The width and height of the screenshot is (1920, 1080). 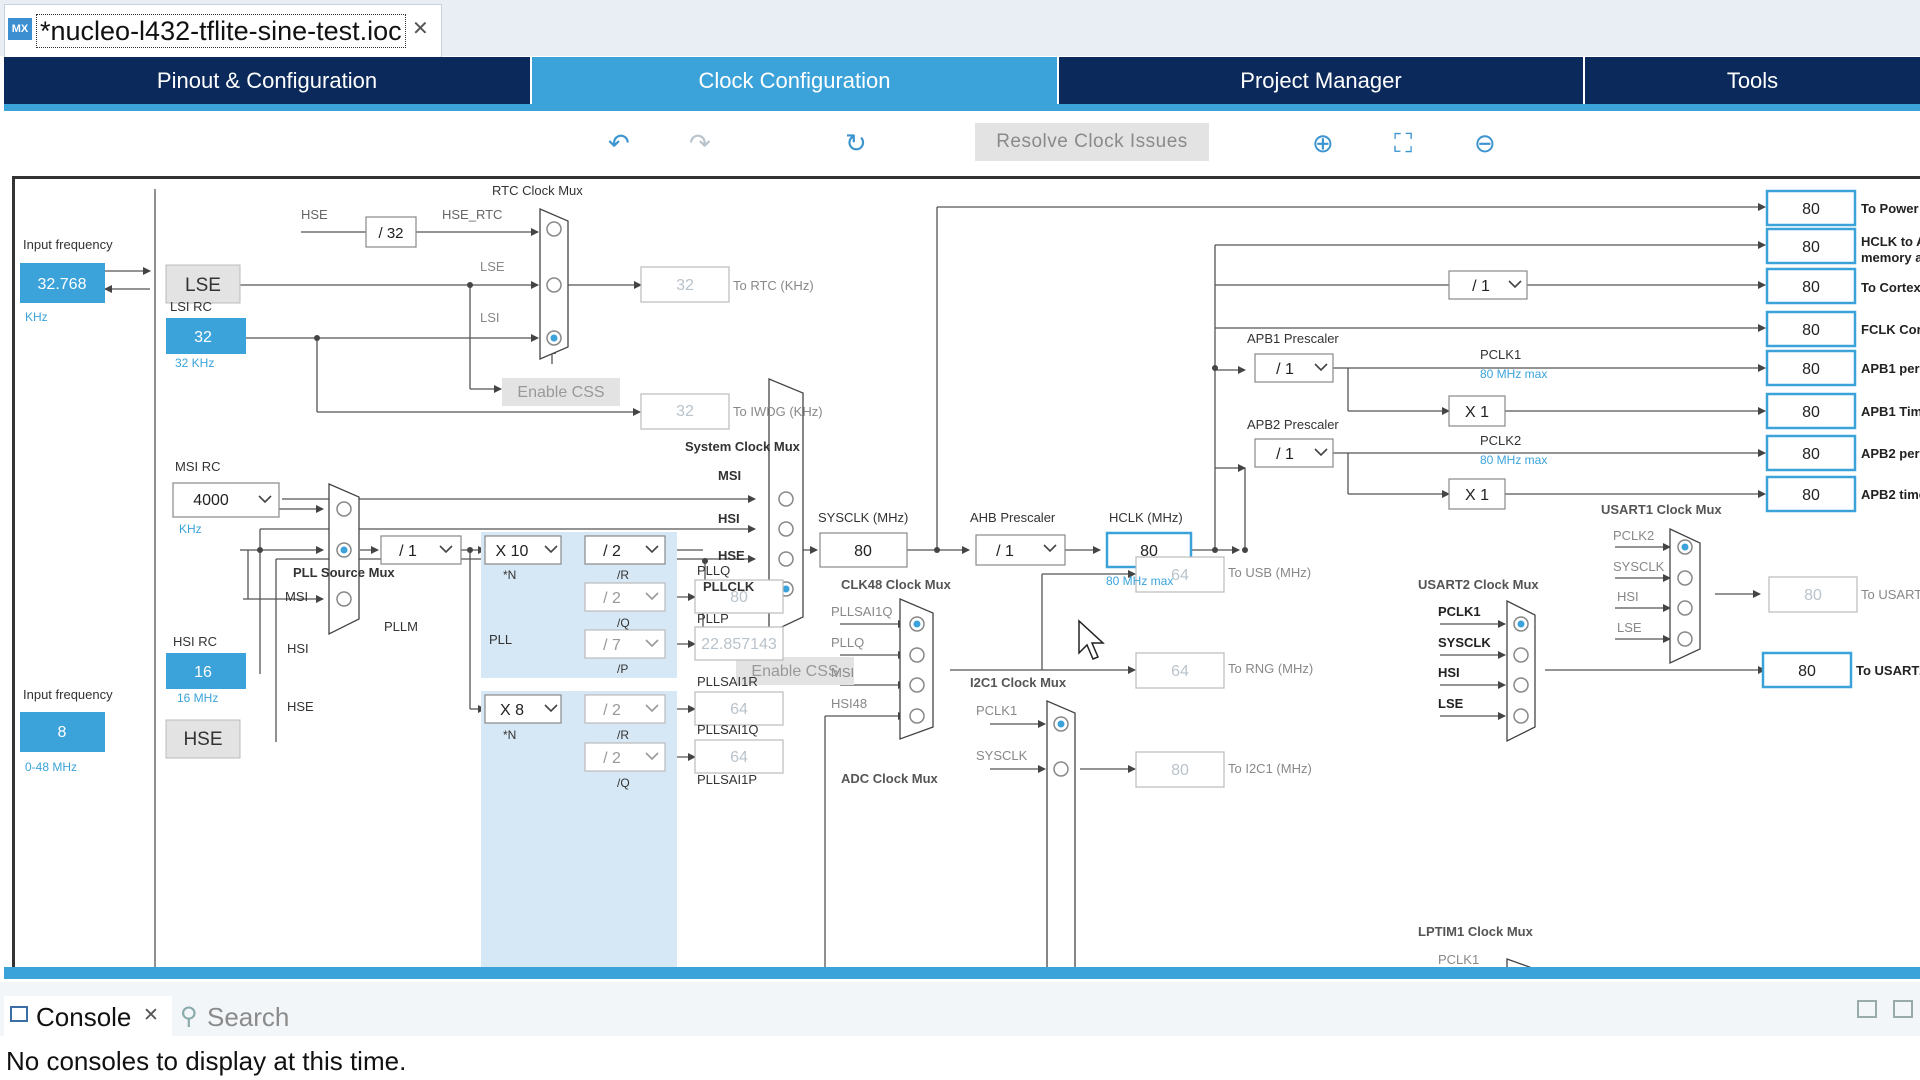 What do you see at coordinates (917, 685) in the screenshot?
I see `clk48-radio-msi` at bounding box center [917, 685].